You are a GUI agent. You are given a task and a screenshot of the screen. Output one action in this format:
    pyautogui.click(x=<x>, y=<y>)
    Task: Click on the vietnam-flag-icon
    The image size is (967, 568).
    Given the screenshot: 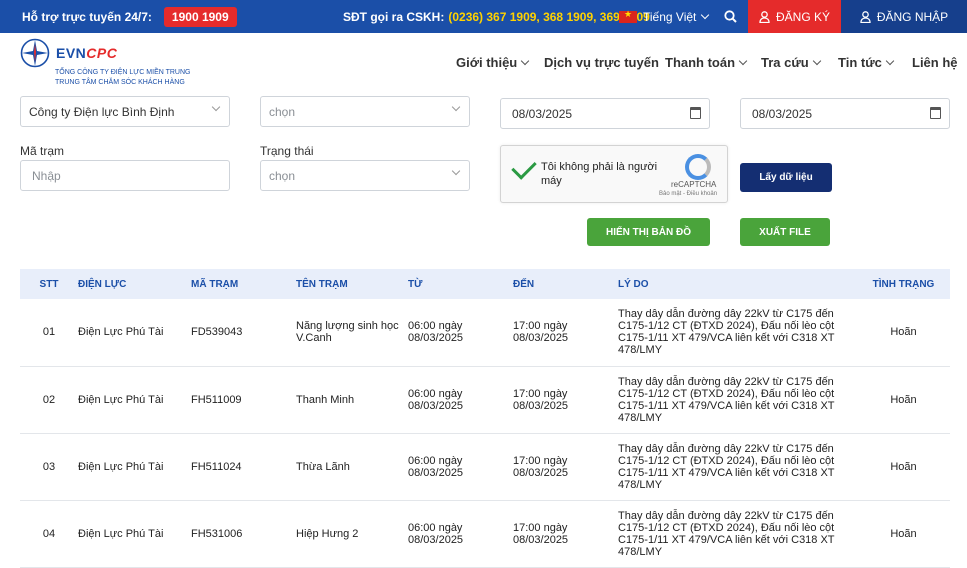 What is the action you would take?
    pyautogui.click(x=628, y=16)
    